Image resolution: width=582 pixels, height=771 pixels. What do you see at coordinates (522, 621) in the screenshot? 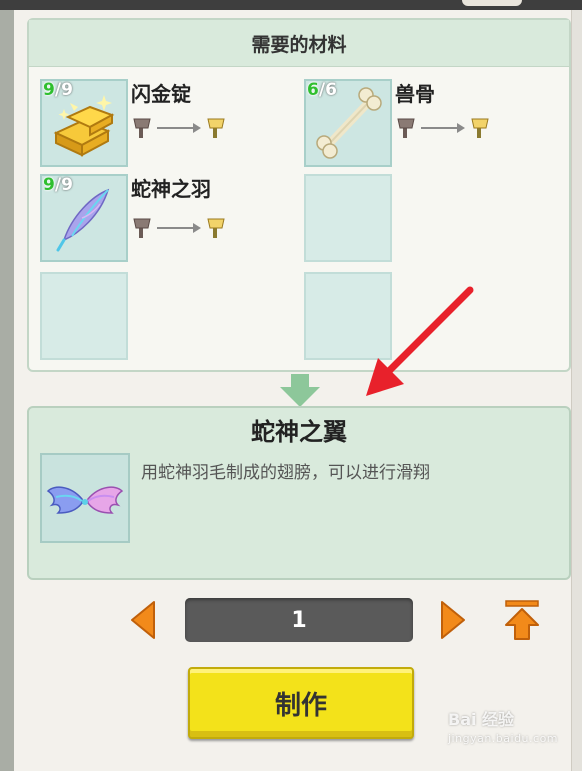
I see `max-quantity-button` at bounding box center [522, 621].